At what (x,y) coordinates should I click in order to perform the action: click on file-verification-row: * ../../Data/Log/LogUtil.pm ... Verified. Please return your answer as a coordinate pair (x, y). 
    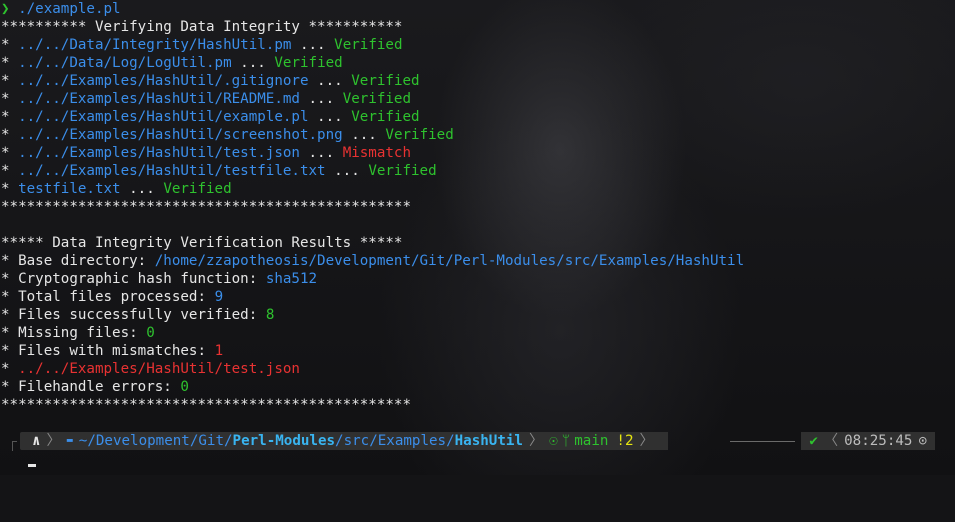
    Looking at the image, I should click on (172, 63).